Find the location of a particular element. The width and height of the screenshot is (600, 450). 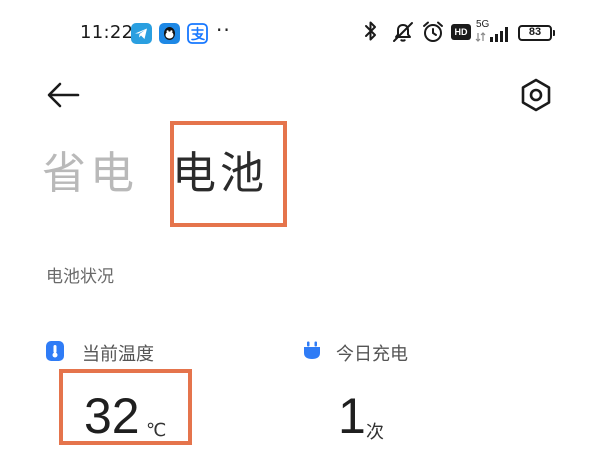

signal-icon is located at coordinates (494, 36).